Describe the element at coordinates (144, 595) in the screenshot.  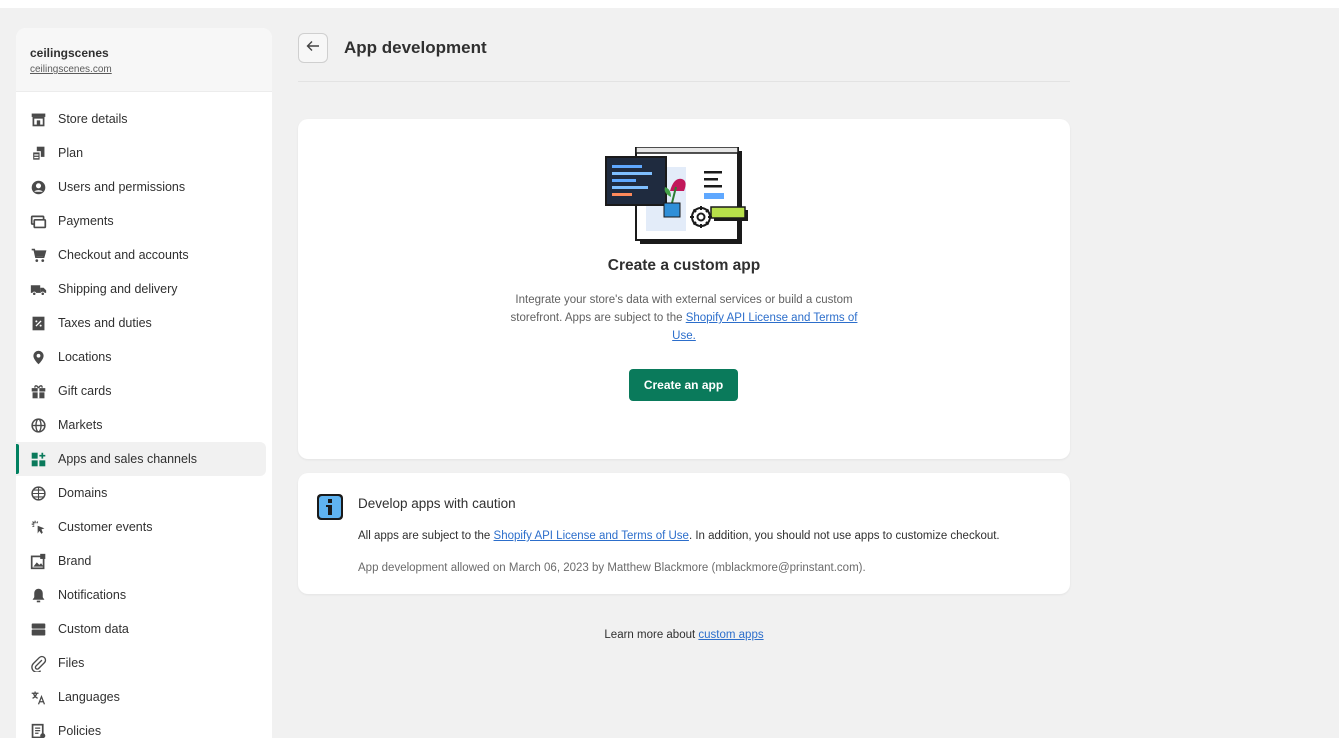
I see `sidebar-item-notifications: Notifications` at that location.